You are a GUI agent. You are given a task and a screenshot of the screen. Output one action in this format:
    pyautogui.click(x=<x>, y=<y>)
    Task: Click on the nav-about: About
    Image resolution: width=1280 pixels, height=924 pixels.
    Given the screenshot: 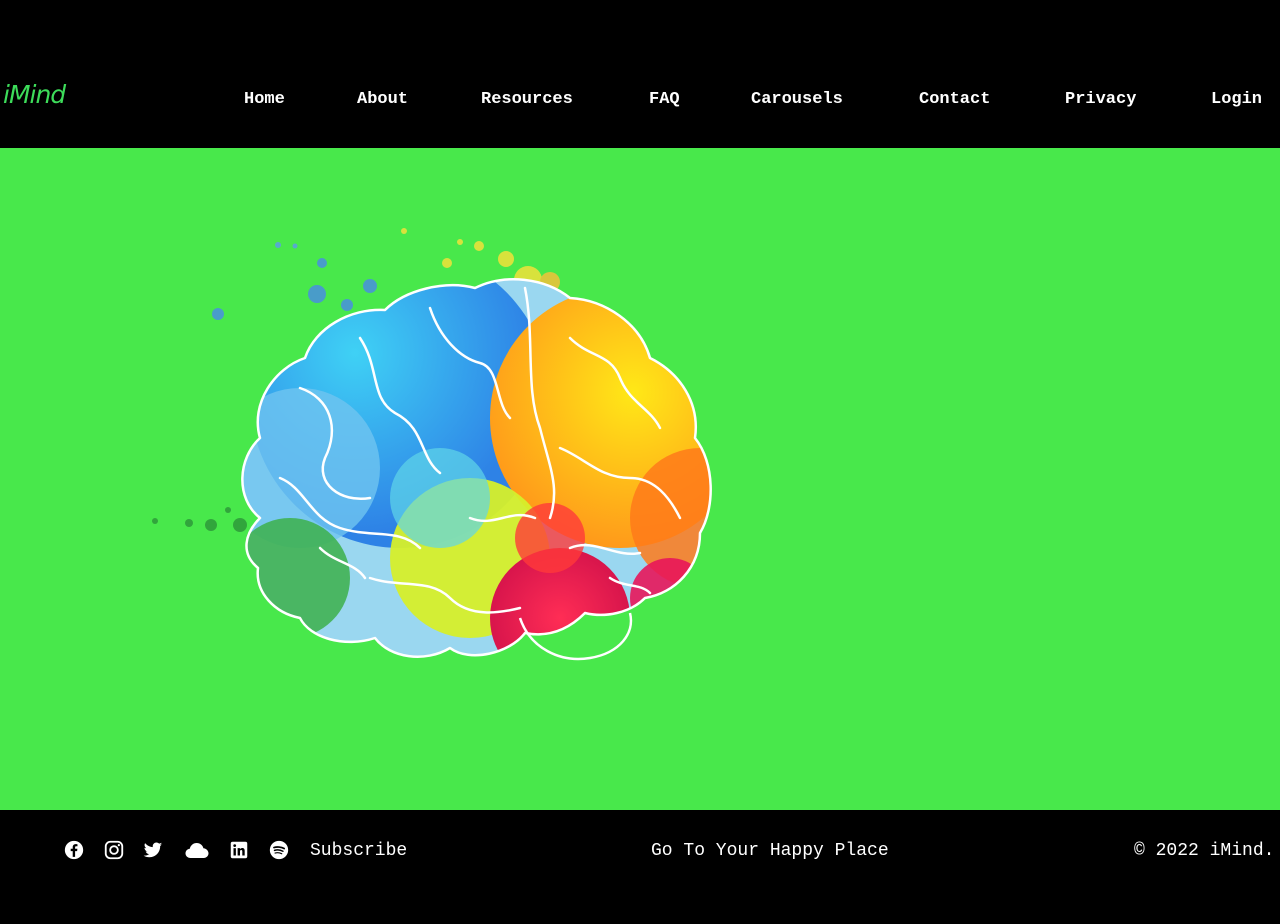 What is the action you would take?
    pyautogui.click(x=382, y=99)
    